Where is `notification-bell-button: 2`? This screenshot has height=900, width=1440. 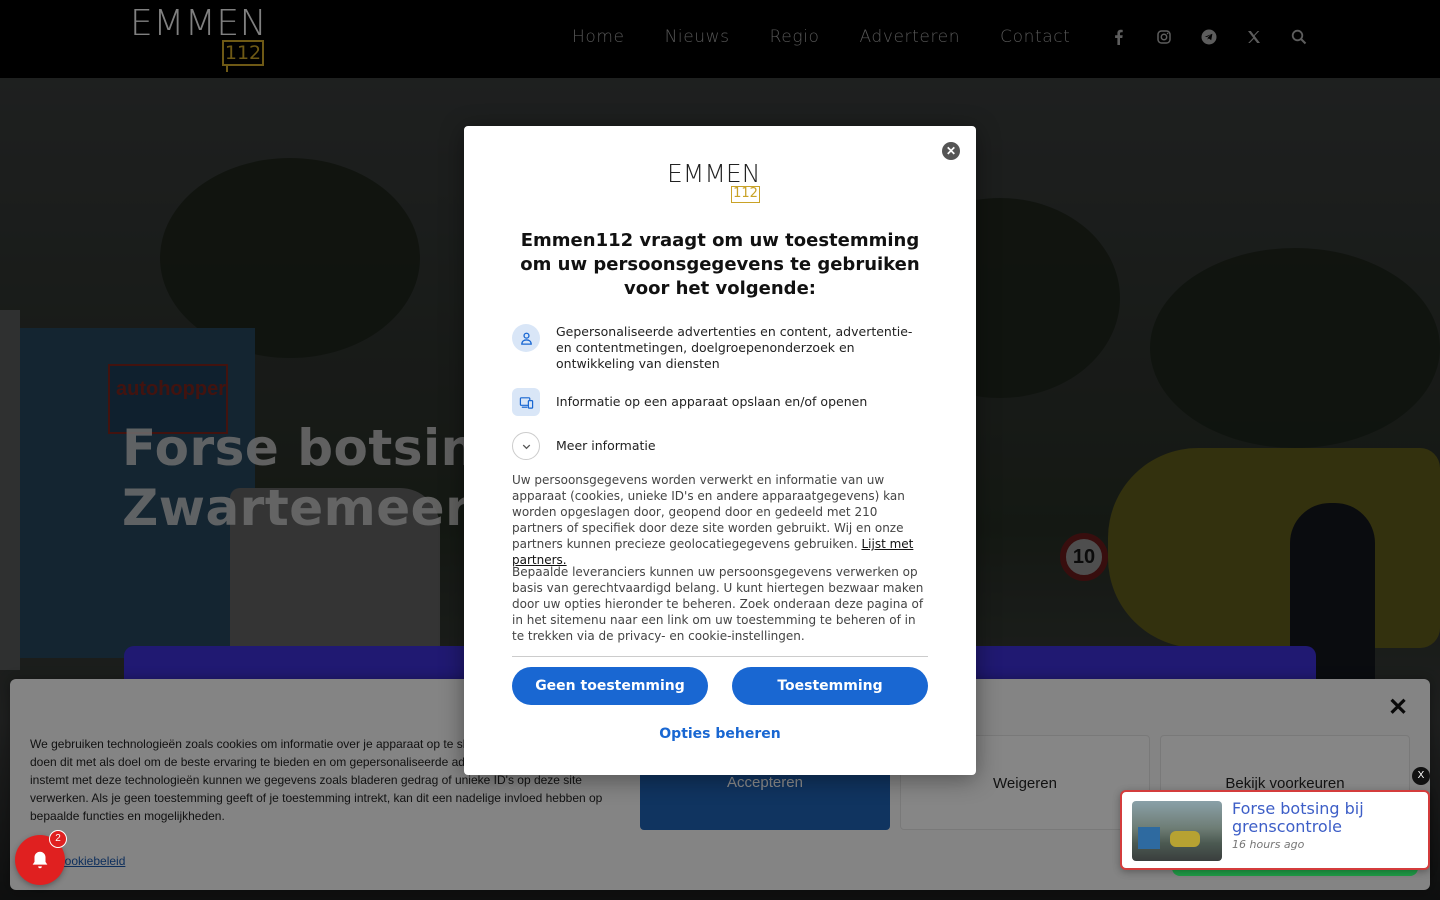 notification-bell-button: 2 is located at coordinates (41, 857).